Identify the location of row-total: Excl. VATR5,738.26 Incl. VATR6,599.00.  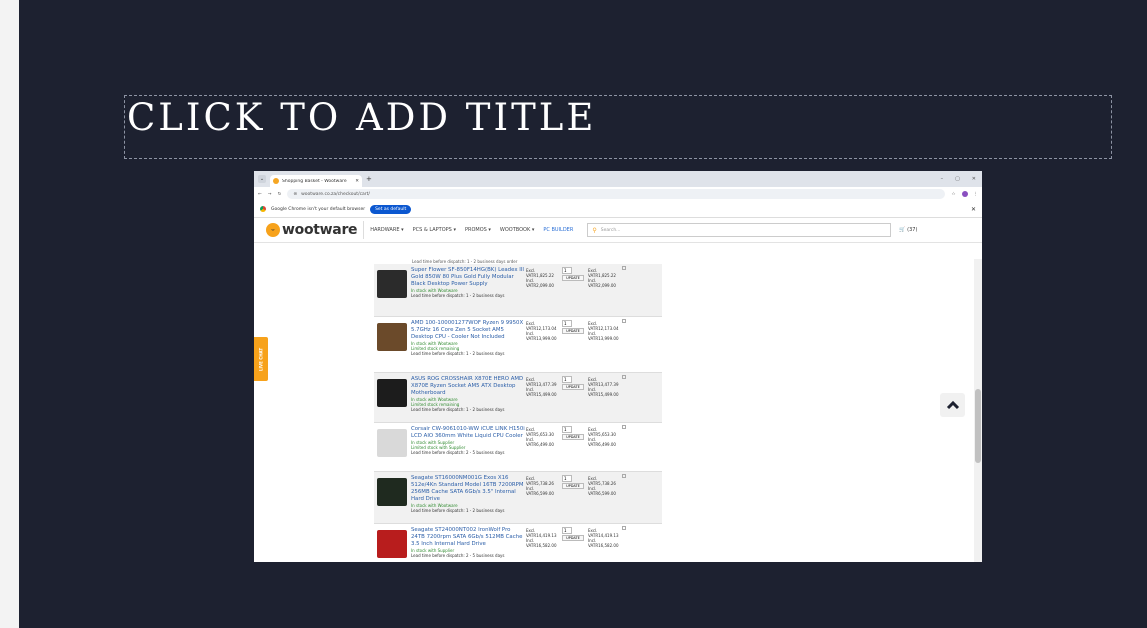
(608, 497).